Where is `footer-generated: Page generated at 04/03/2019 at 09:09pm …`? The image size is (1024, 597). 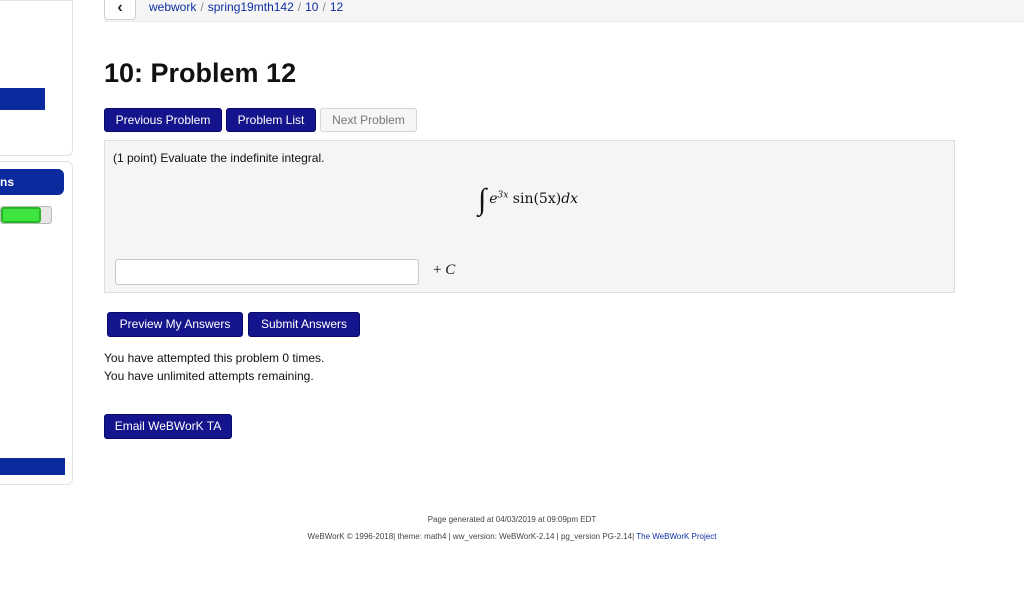 footer-generated: Page generated at 04/03/2019 at 09:09pm … is located at coordinates (512, 519).